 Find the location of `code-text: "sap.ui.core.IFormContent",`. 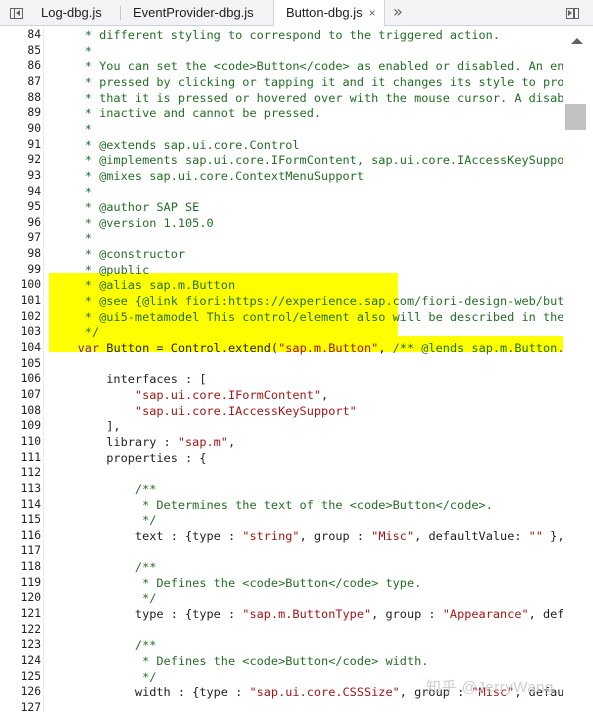

code-text: "sap.ui.core.IFormContent", is located at coordinates (306, 395).